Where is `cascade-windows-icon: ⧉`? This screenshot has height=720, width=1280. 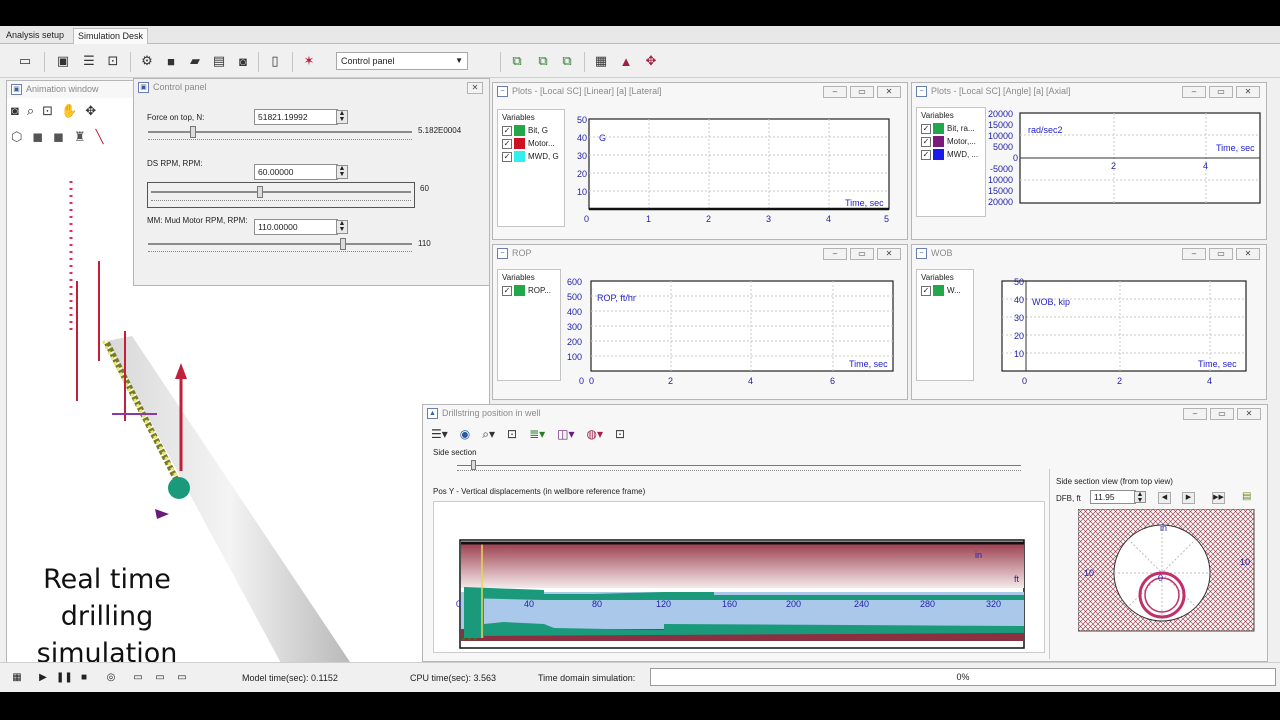 cascade-windows-icon: ⧉ is located at coordinates (567, 61).